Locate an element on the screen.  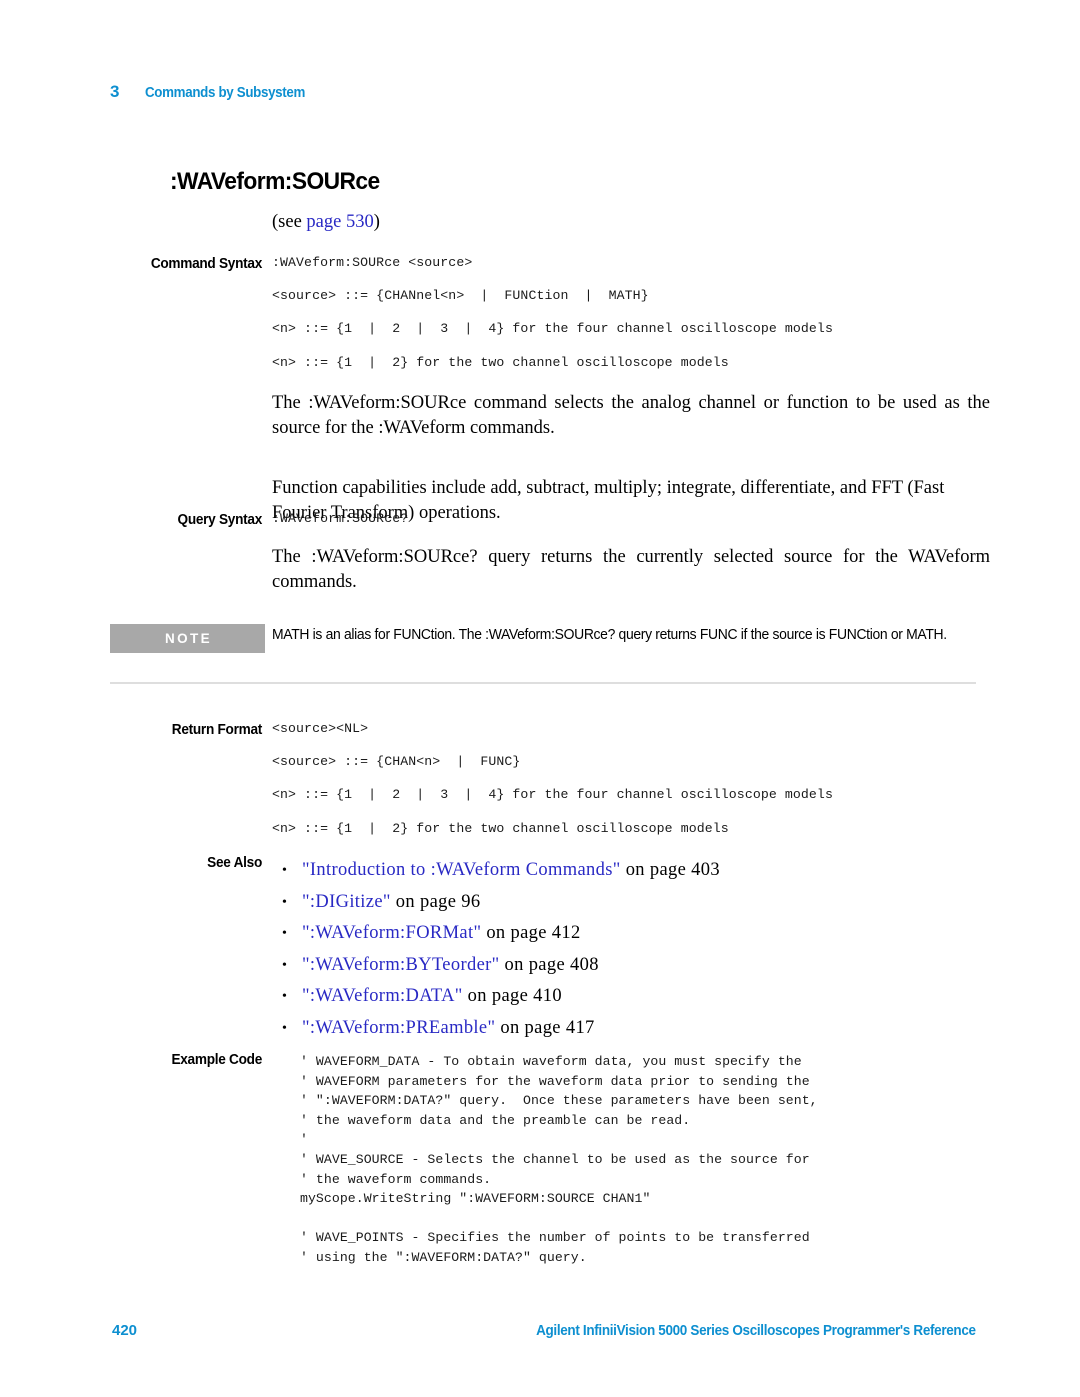
see-also-page: on page 412 is located at coordinates (531, 933).